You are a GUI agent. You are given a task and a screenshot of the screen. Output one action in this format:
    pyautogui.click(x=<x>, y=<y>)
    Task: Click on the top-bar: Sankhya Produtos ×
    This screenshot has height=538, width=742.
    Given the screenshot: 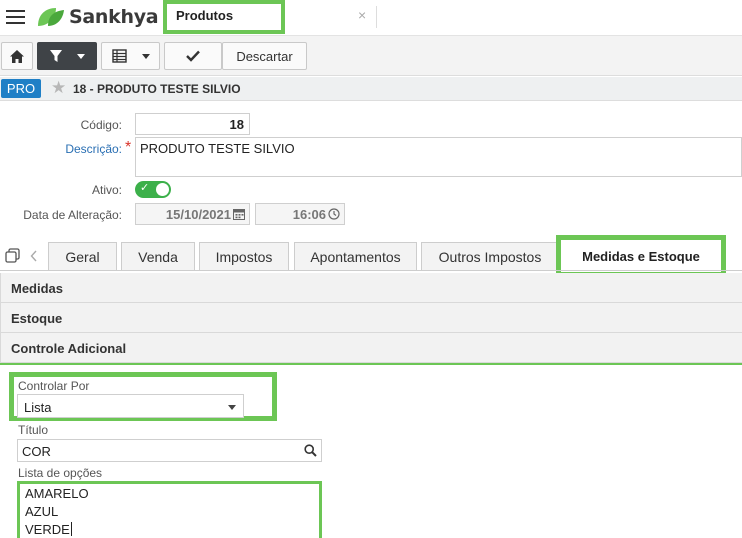 What is the action you would take?
    pyautogui.click(x=371, y=18)
    